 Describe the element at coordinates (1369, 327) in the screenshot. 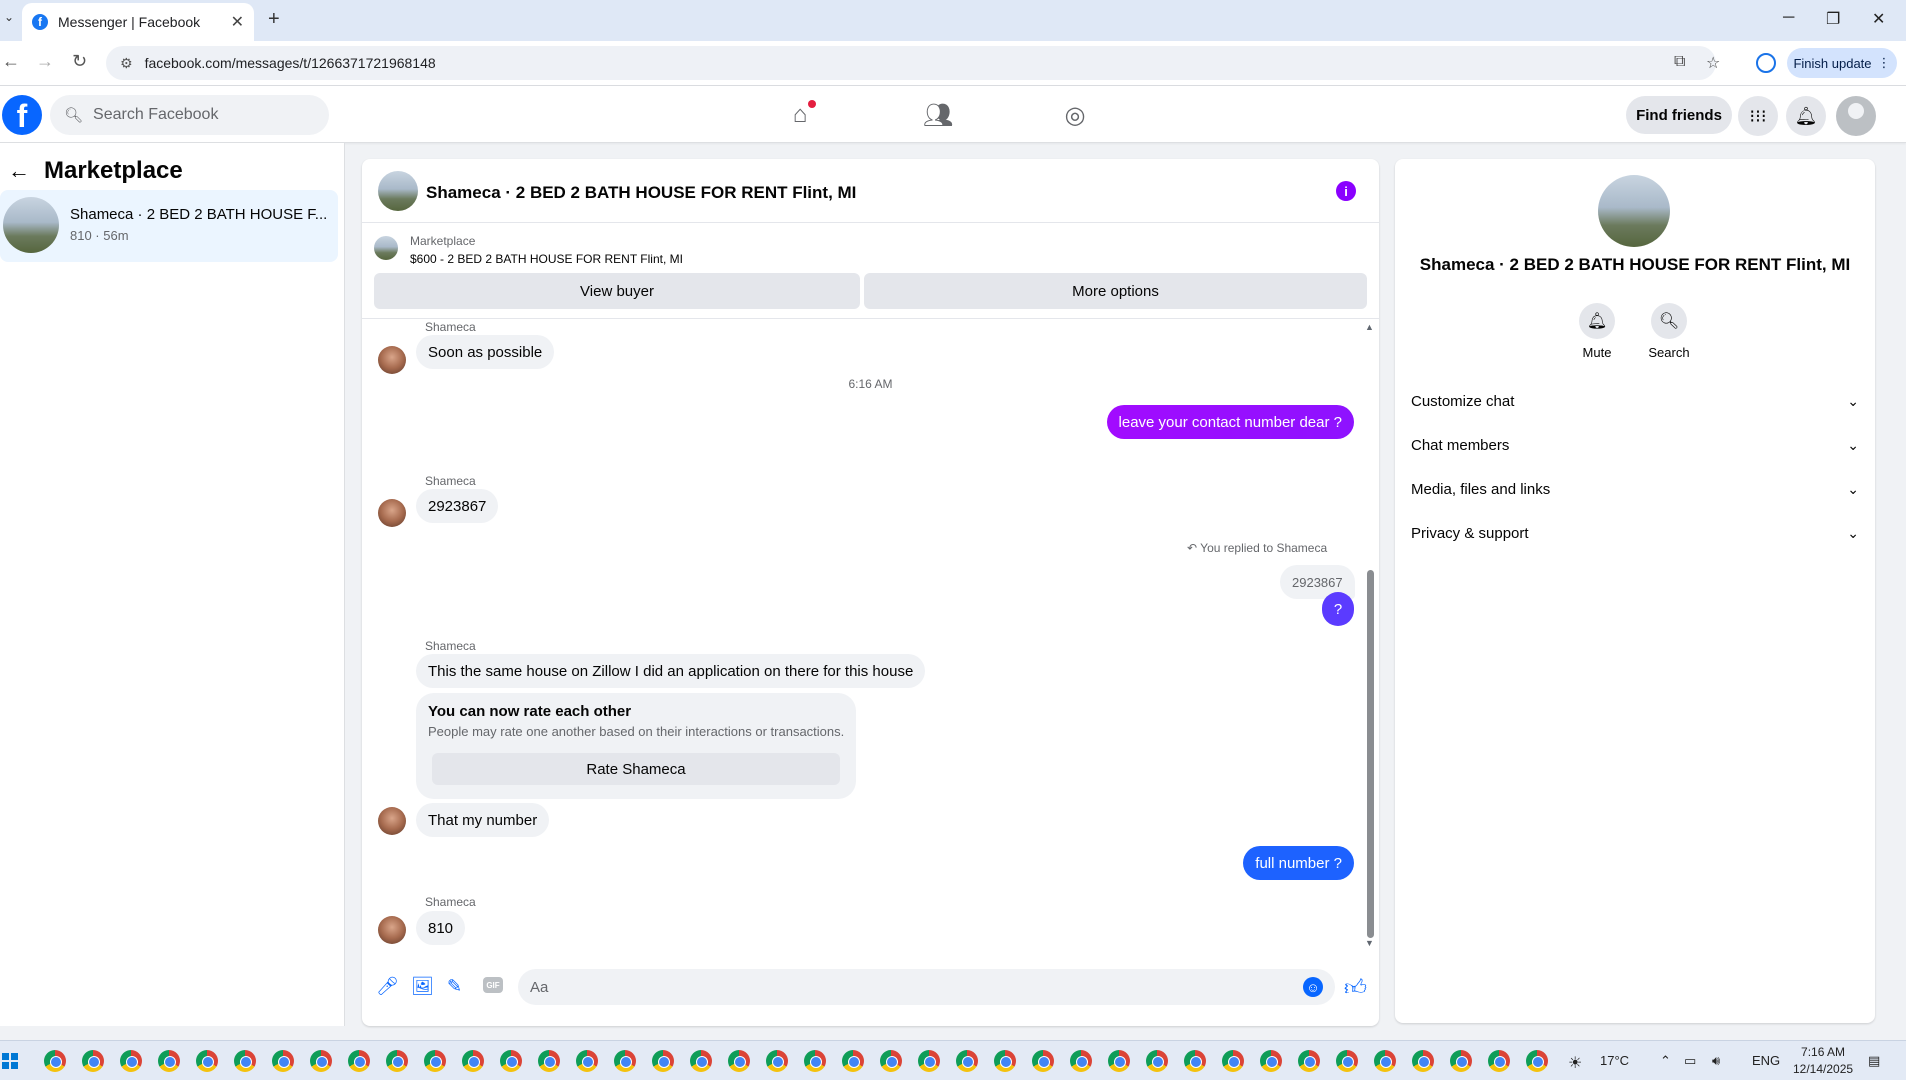

I see `scroll-up-icon: ▲` at that location.